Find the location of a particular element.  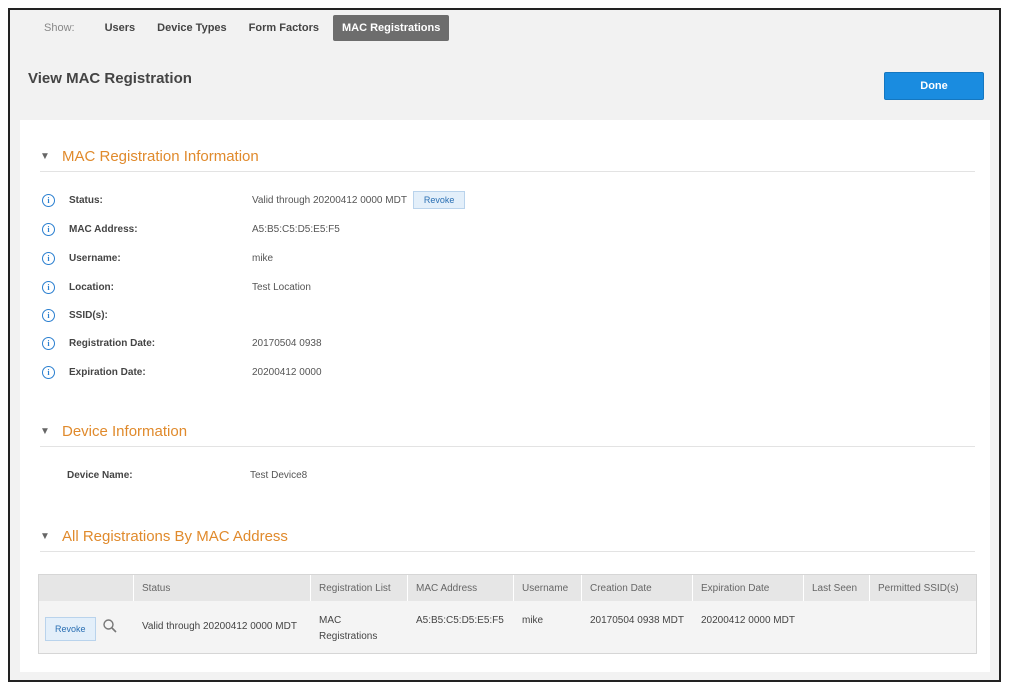

device-info-title: Device Information is located at coordinates (125, 431).